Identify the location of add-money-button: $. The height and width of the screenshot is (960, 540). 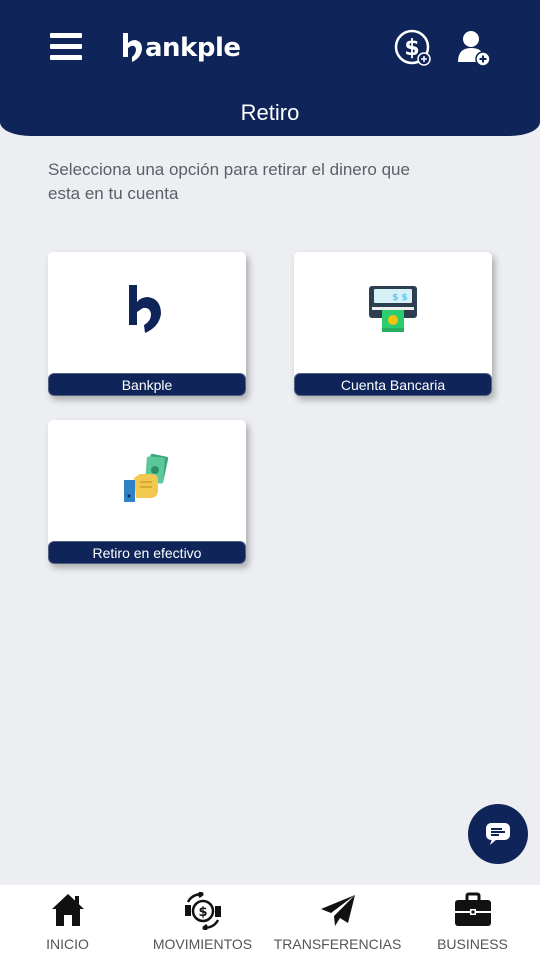
(414, 48).